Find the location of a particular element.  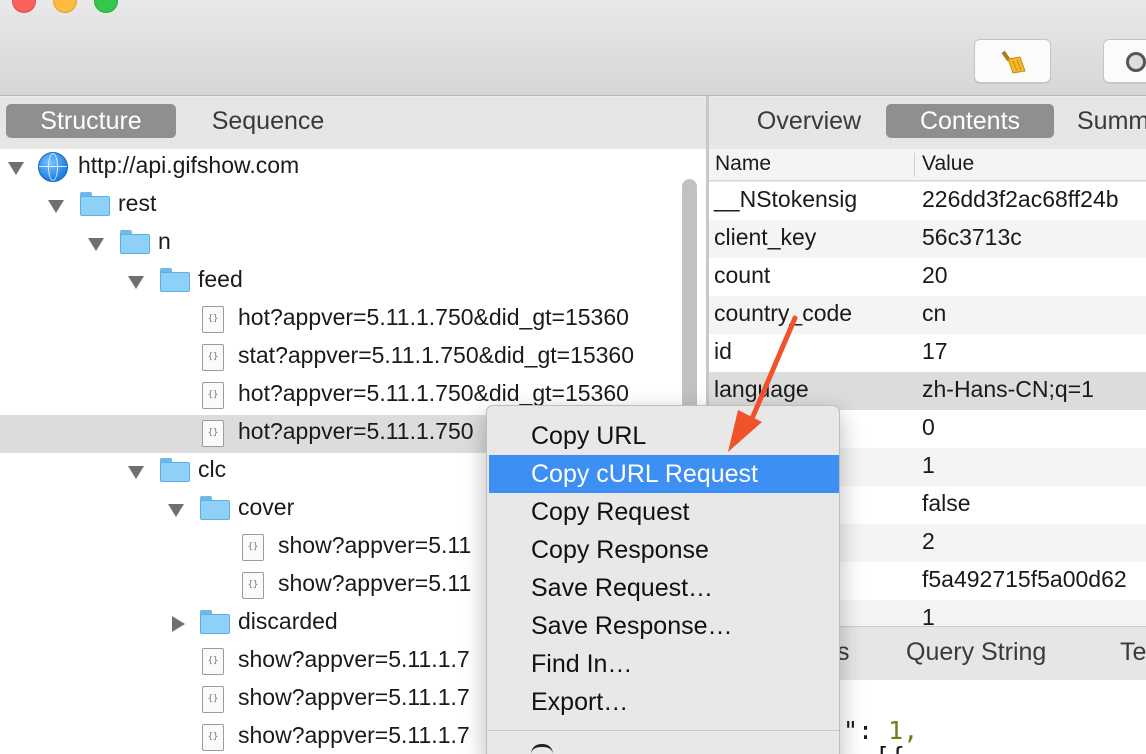

annotation-arrow-icon is located at coordinates (763, 383).